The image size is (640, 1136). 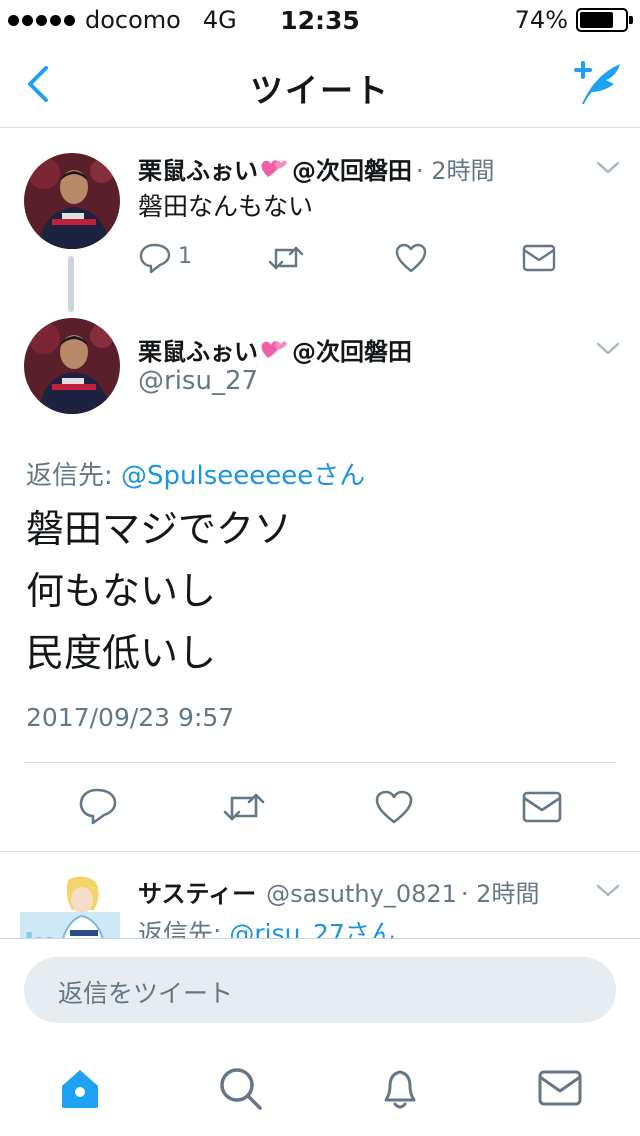 I want to click on reply-input: 返信をツイート, so click(x=320, y=990).